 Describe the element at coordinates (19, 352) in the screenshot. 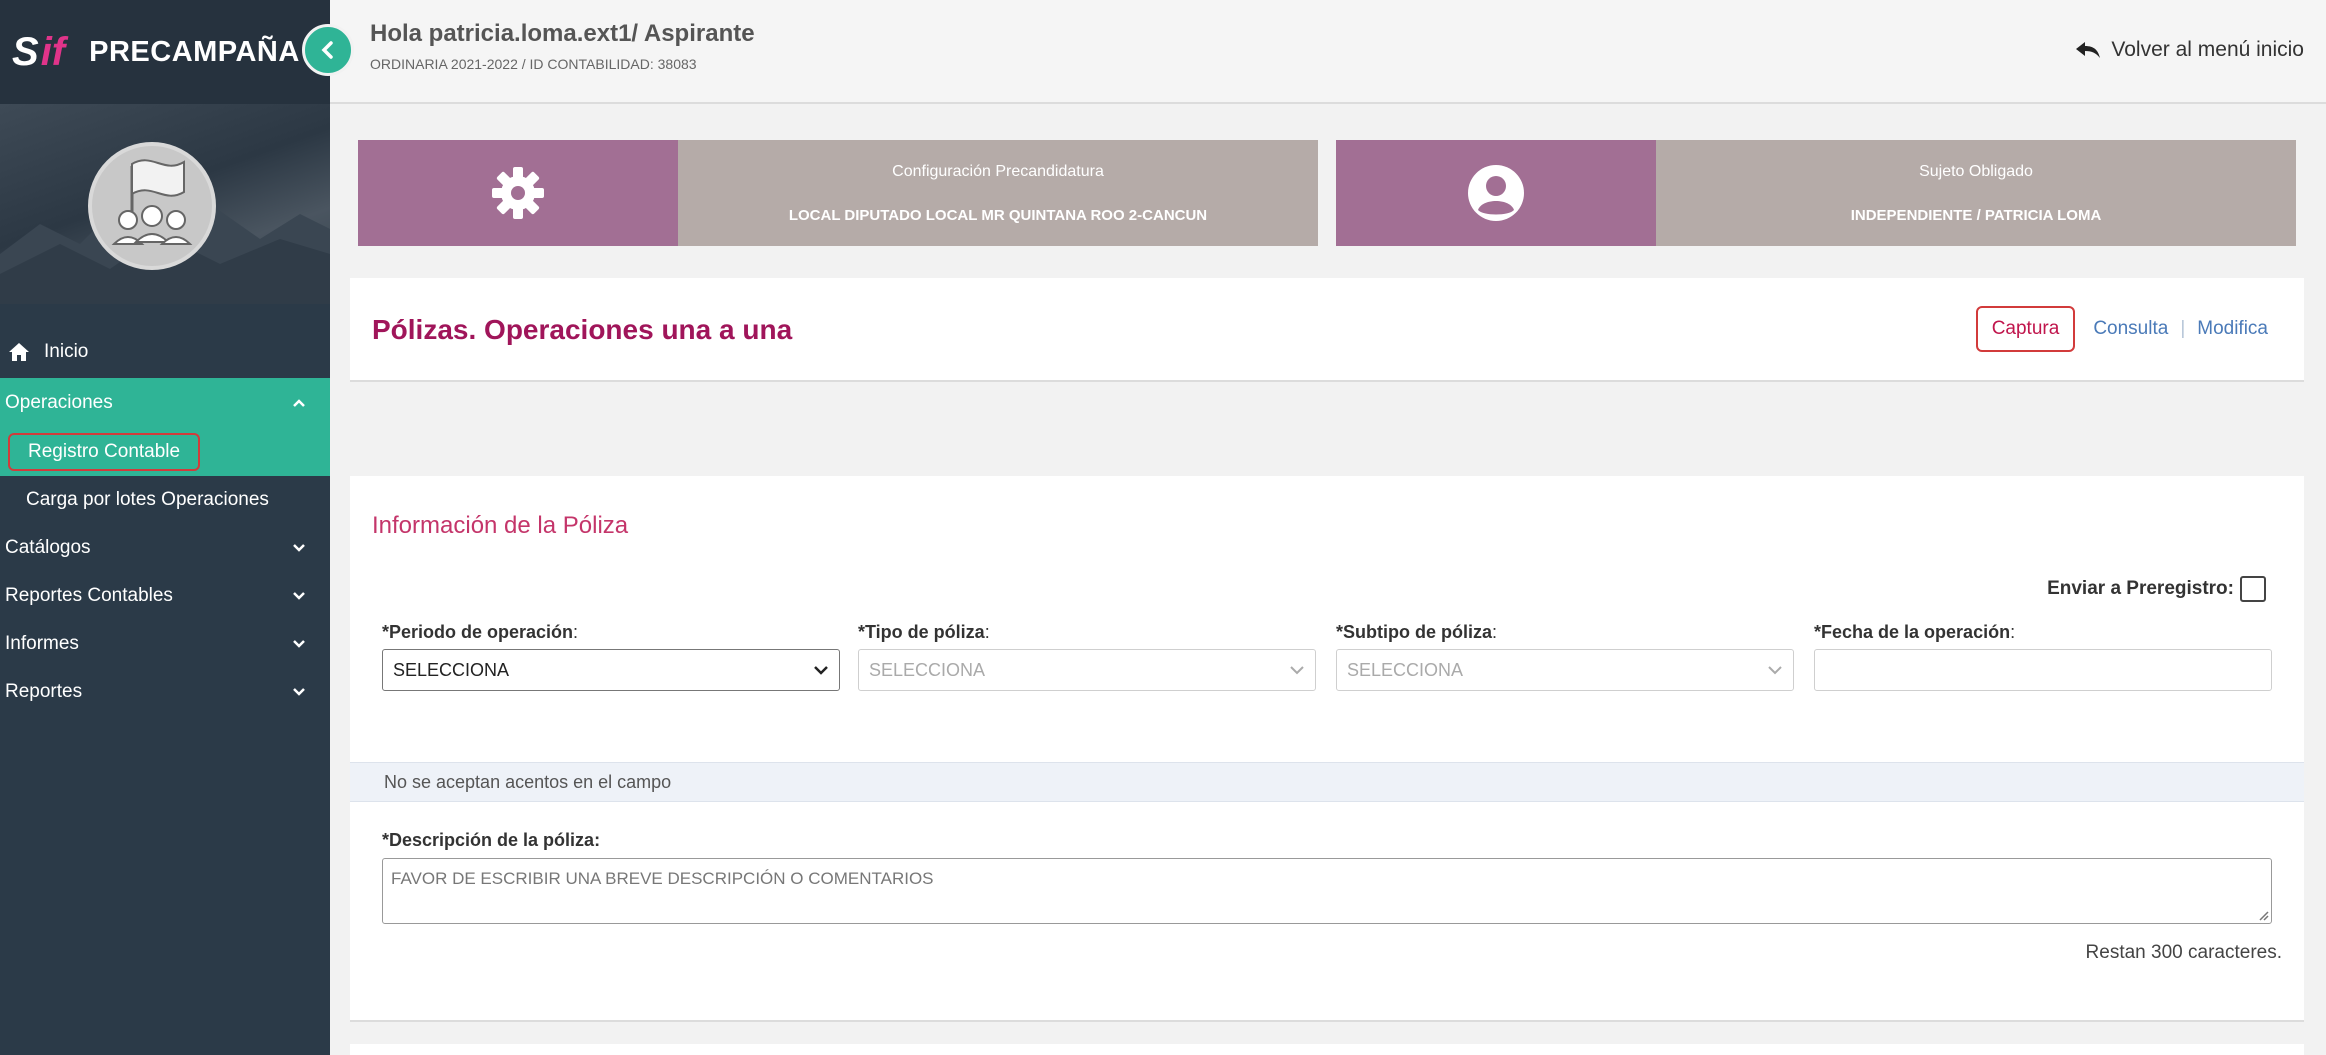

I see `home-icon` at that location.